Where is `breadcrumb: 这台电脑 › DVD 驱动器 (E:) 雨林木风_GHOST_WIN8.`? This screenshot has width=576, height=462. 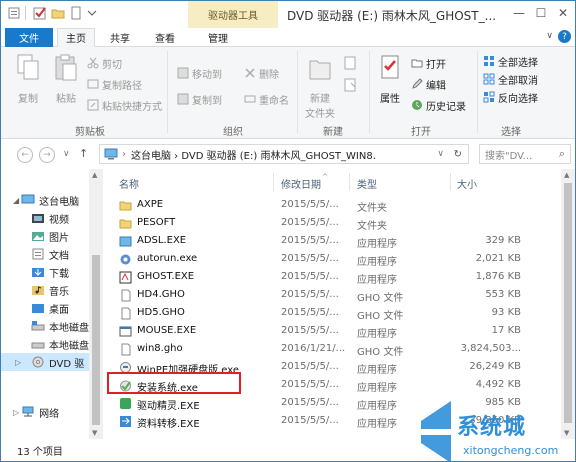
breadcrumb: 这台电脑 › DVD 驱动器 (E:) 雨林木风_GHOST_WIN8. is located at coordinates (253, 154).